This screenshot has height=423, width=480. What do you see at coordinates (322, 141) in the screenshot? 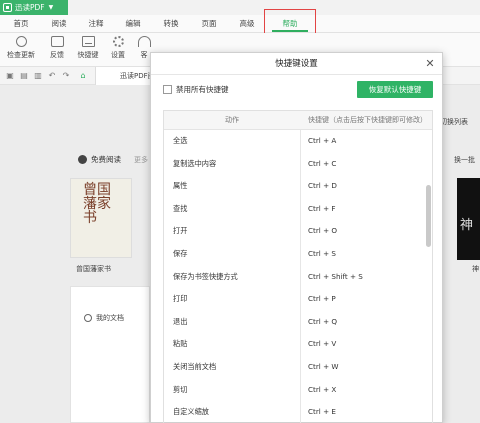
I see `shortcut-cell: Ctrl + A` at bounding box center [322, 141].